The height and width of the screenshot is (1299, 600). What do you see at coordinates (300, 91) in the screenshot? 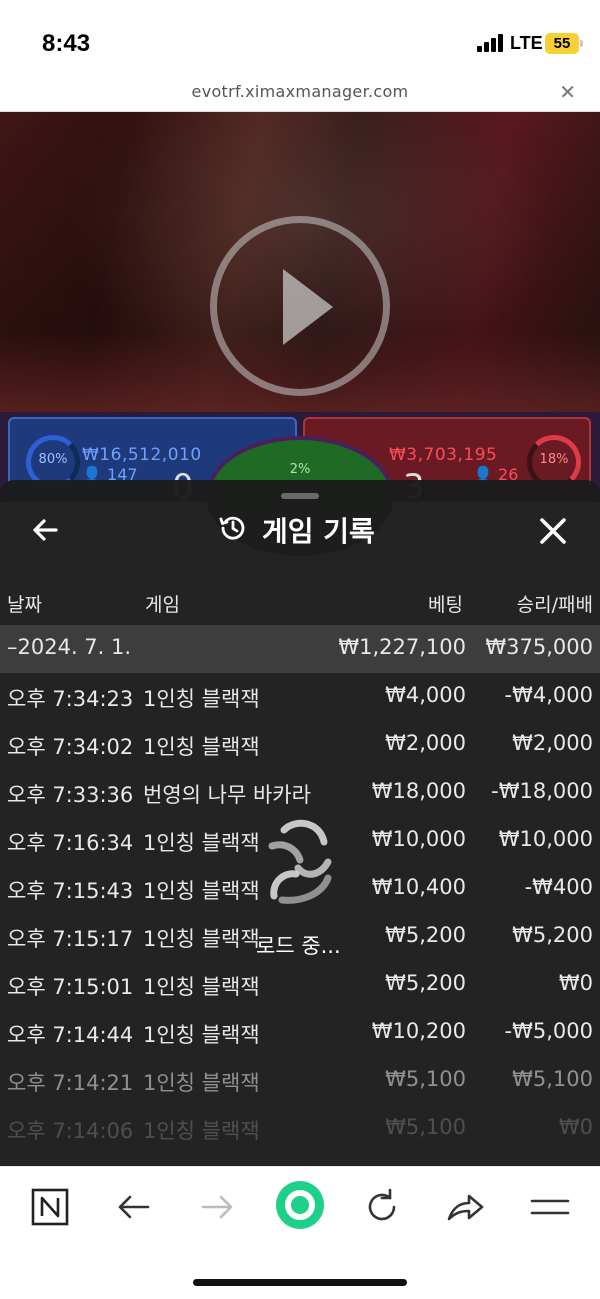
I see `url-text: evotrf.ximaxmanager.com` at bounding box center [300, 91].